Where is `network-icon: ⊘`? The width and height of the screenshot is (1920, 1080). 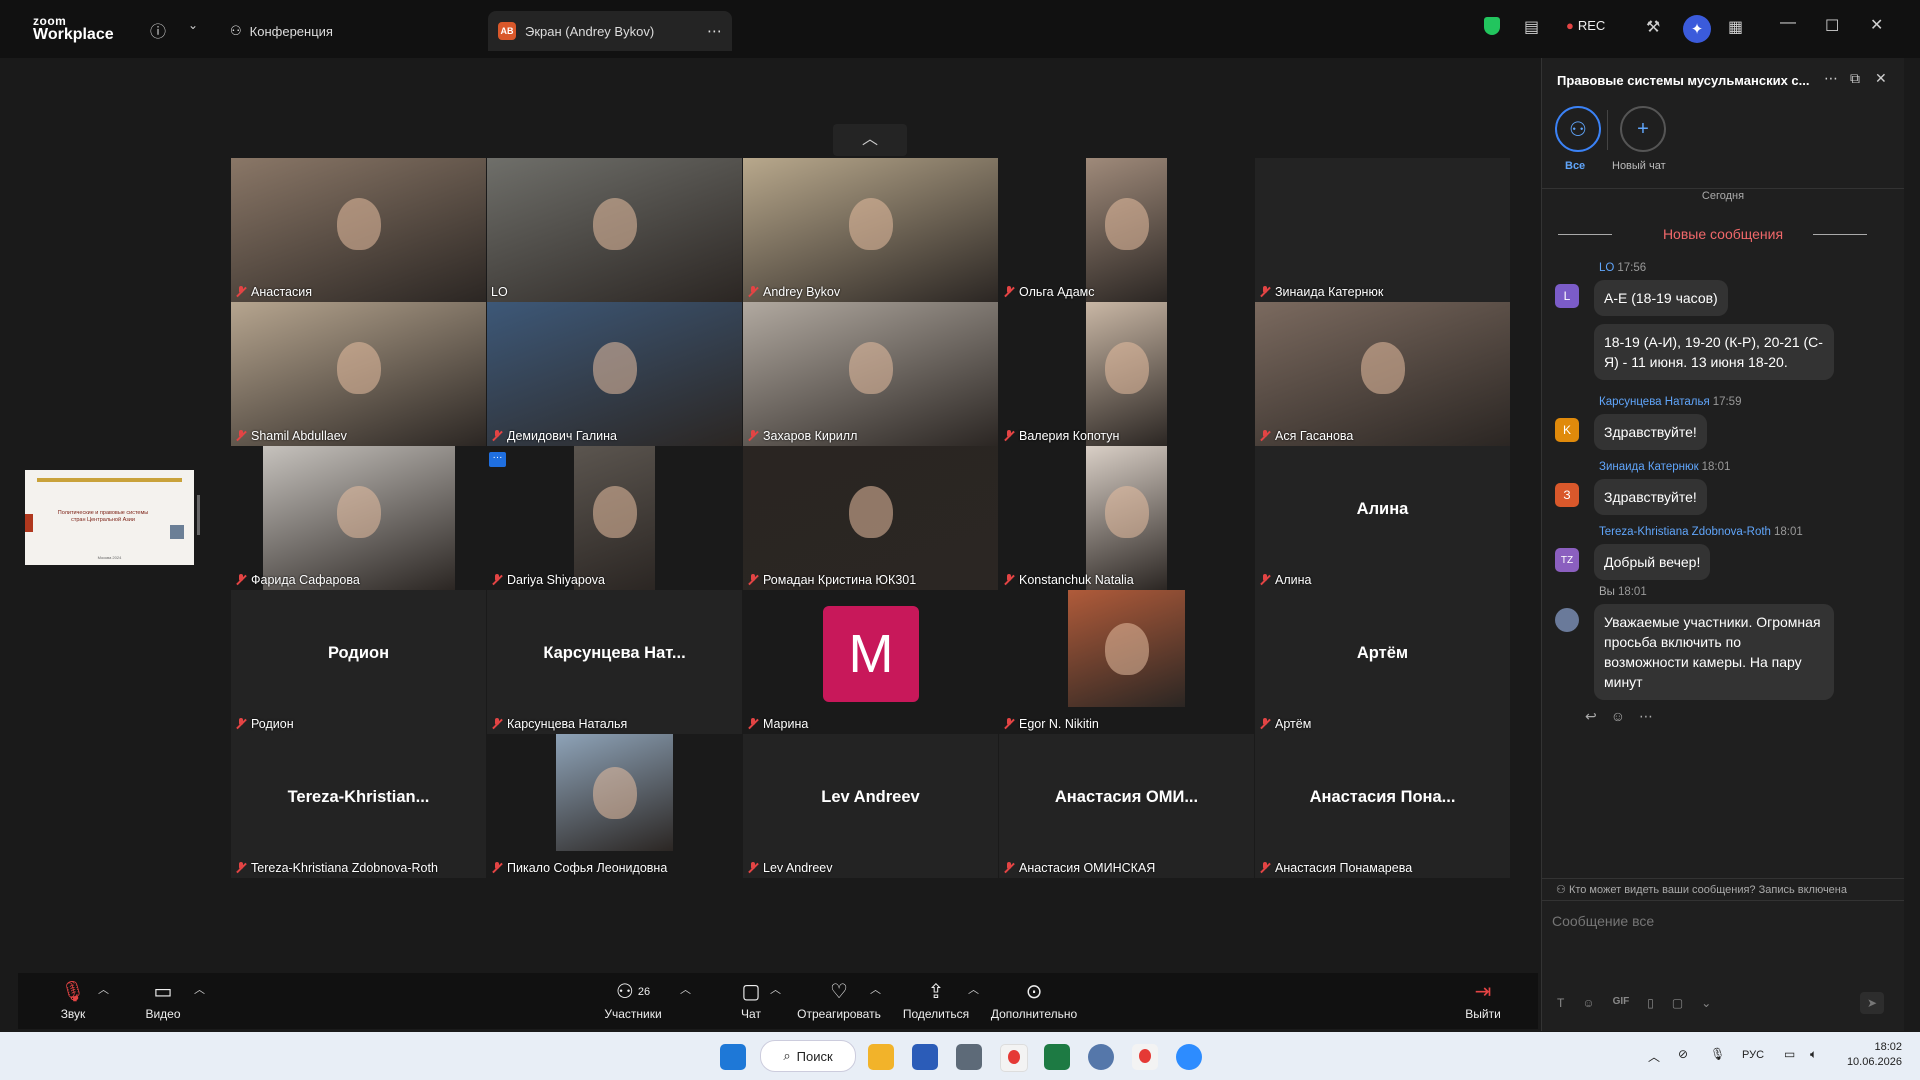 network-icon: ⊘ is located at coordinates (1683, 1054).